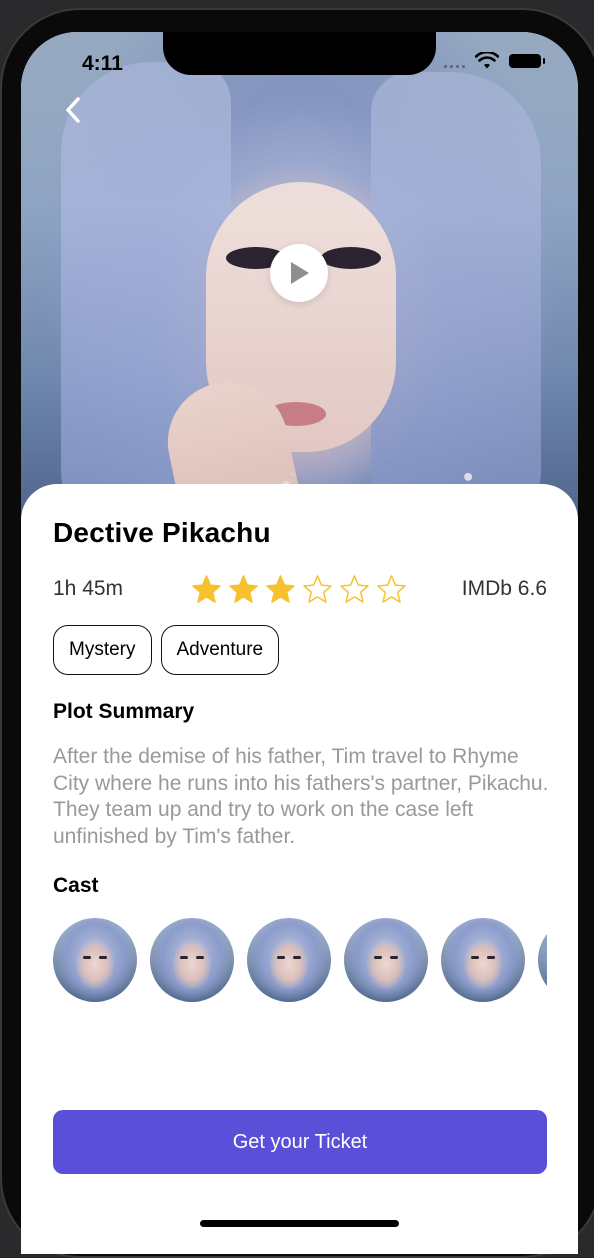 The height and width of the screenshot is (1258, 594). I want to click on play-icon, so click(300, 273).